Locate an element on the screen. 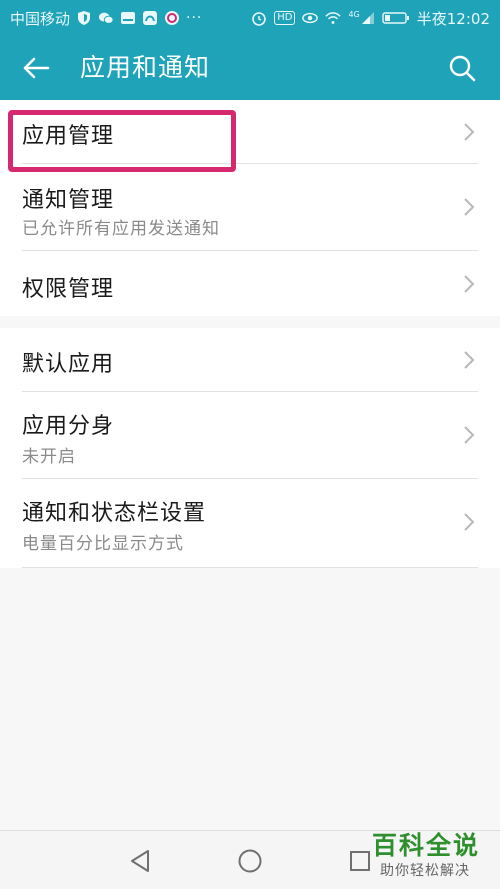  search-icon is located at coordinates (462, 68).